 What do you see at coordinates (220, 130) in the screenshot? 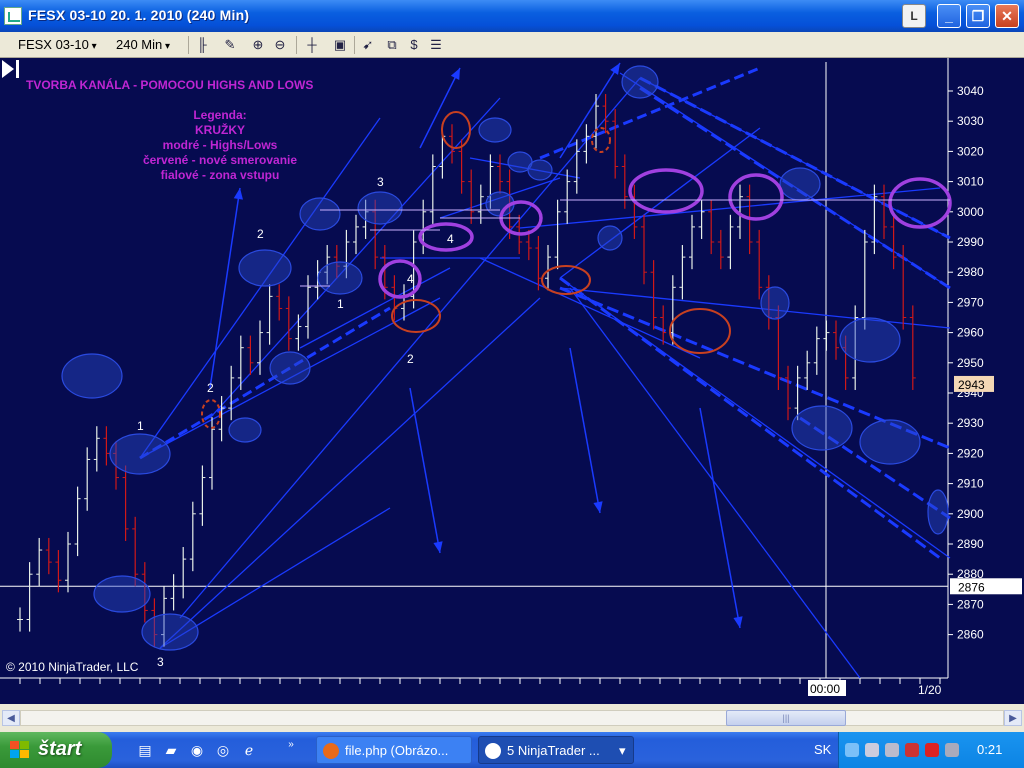
I see `legend-line: KRUŽKY` at bounding box center [220, 130].